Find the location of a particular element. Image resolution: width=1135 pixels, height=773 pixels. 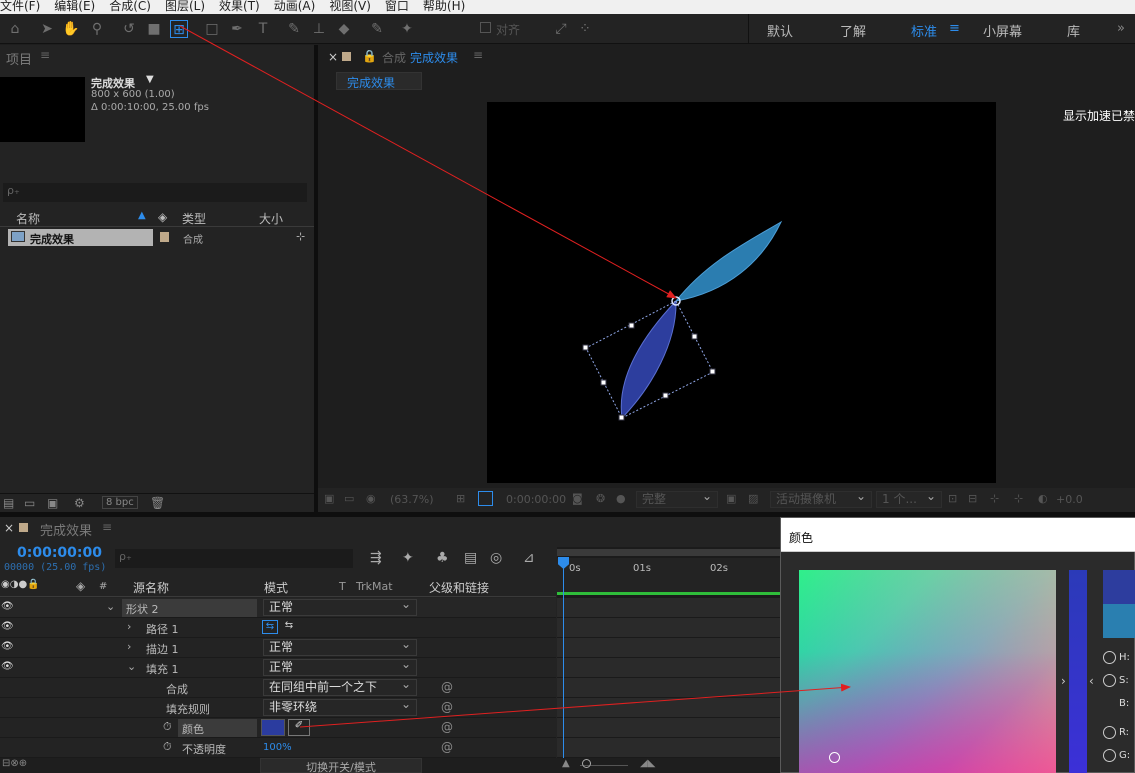

zoom-slider-handle is located at coordinates (586, 763).